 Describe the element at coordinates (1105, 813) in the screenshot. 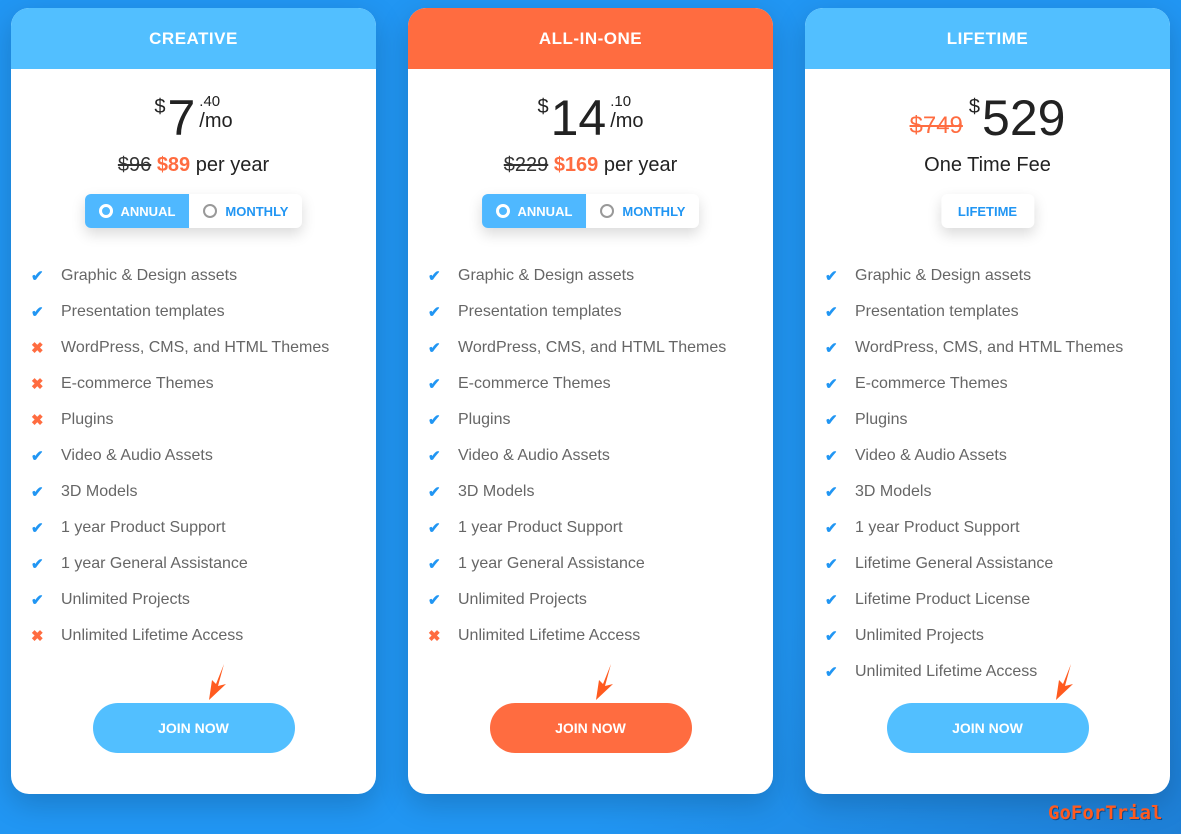

I see `watermark-logo: GoForTrial` at that location.